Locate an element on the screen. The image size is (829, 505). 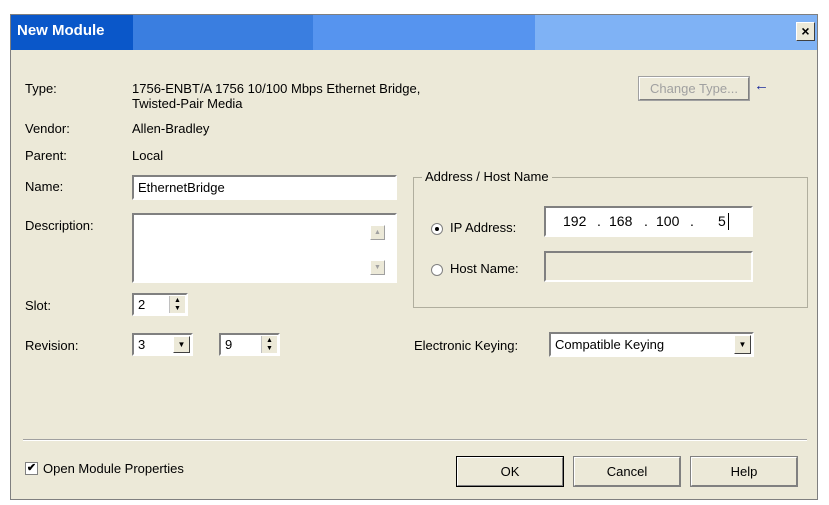
ip-octet-3: 100 is located at coordinates (668, 221).